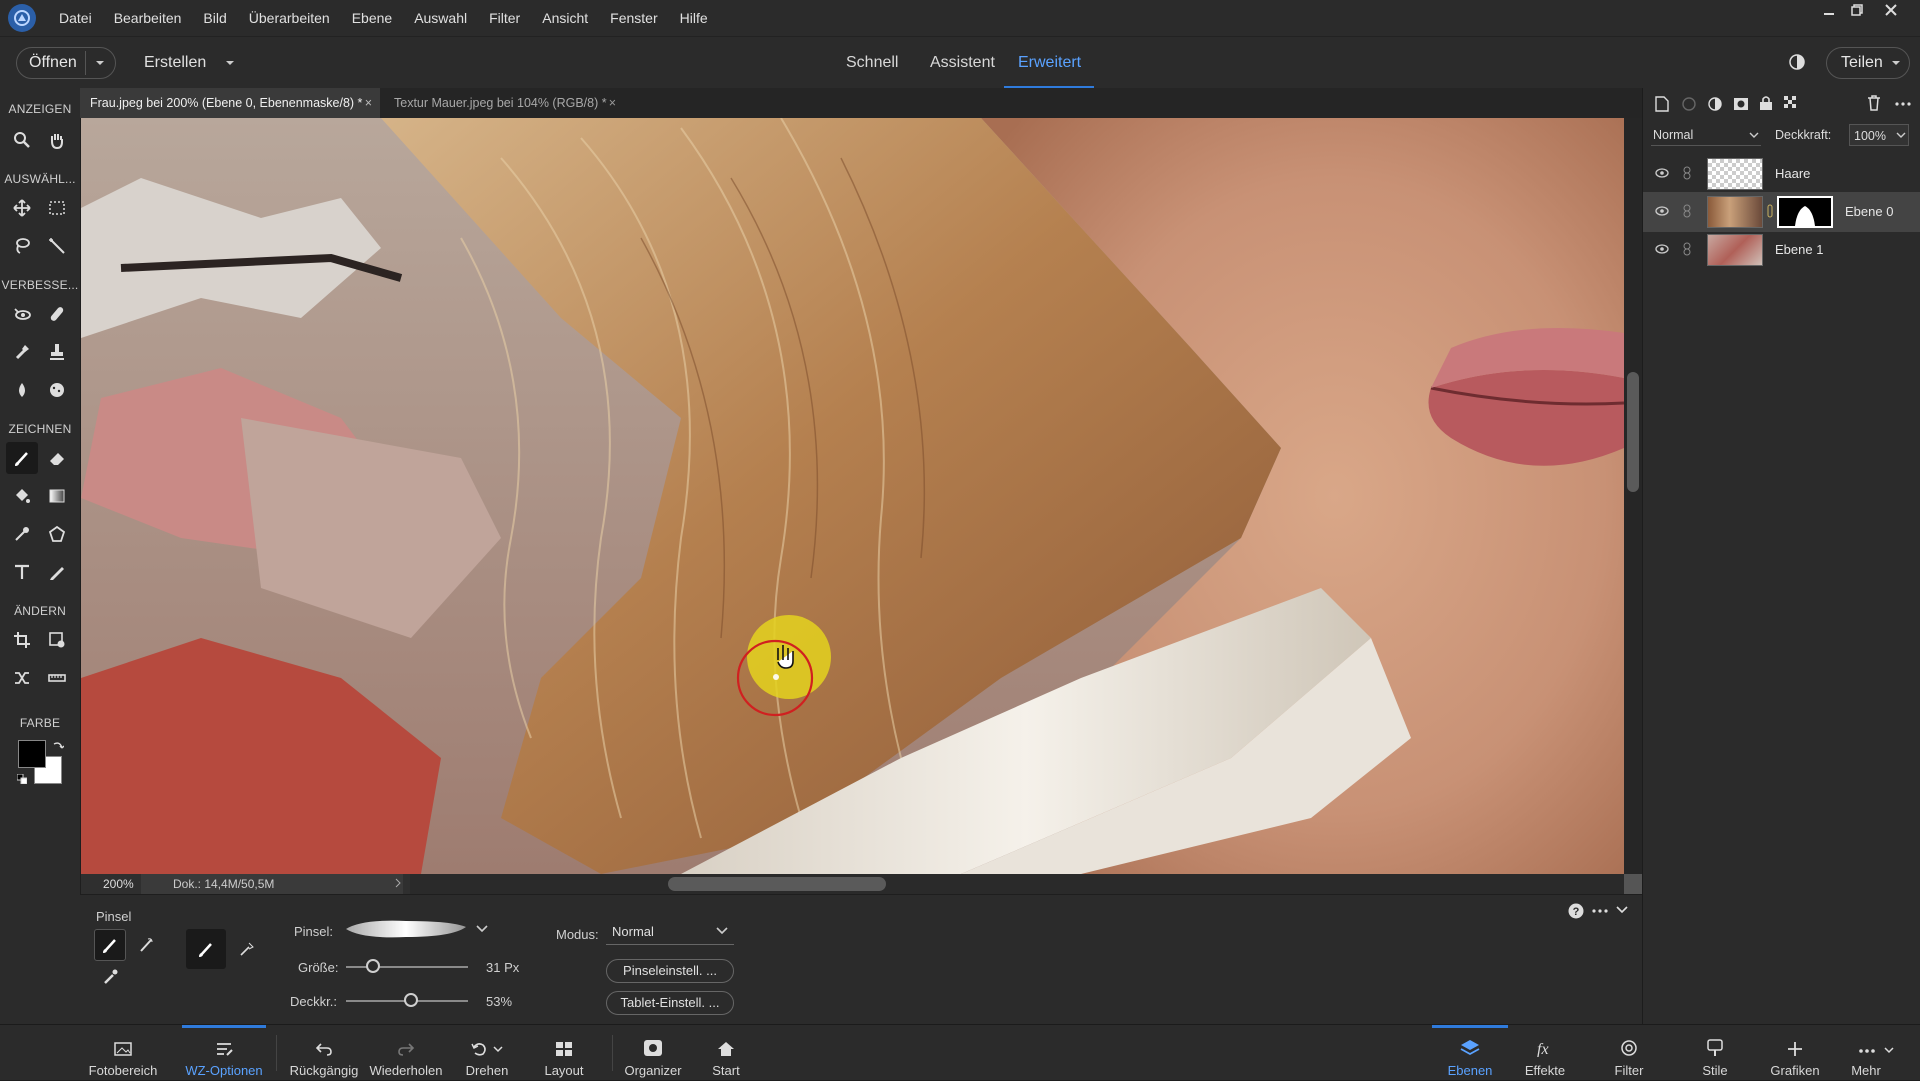 The width and height of the screenshot is (1920, 1081). Describe the element at coordinates (962, 63) in the screenshot. I see `tab-assistent: Assistent` at that location.